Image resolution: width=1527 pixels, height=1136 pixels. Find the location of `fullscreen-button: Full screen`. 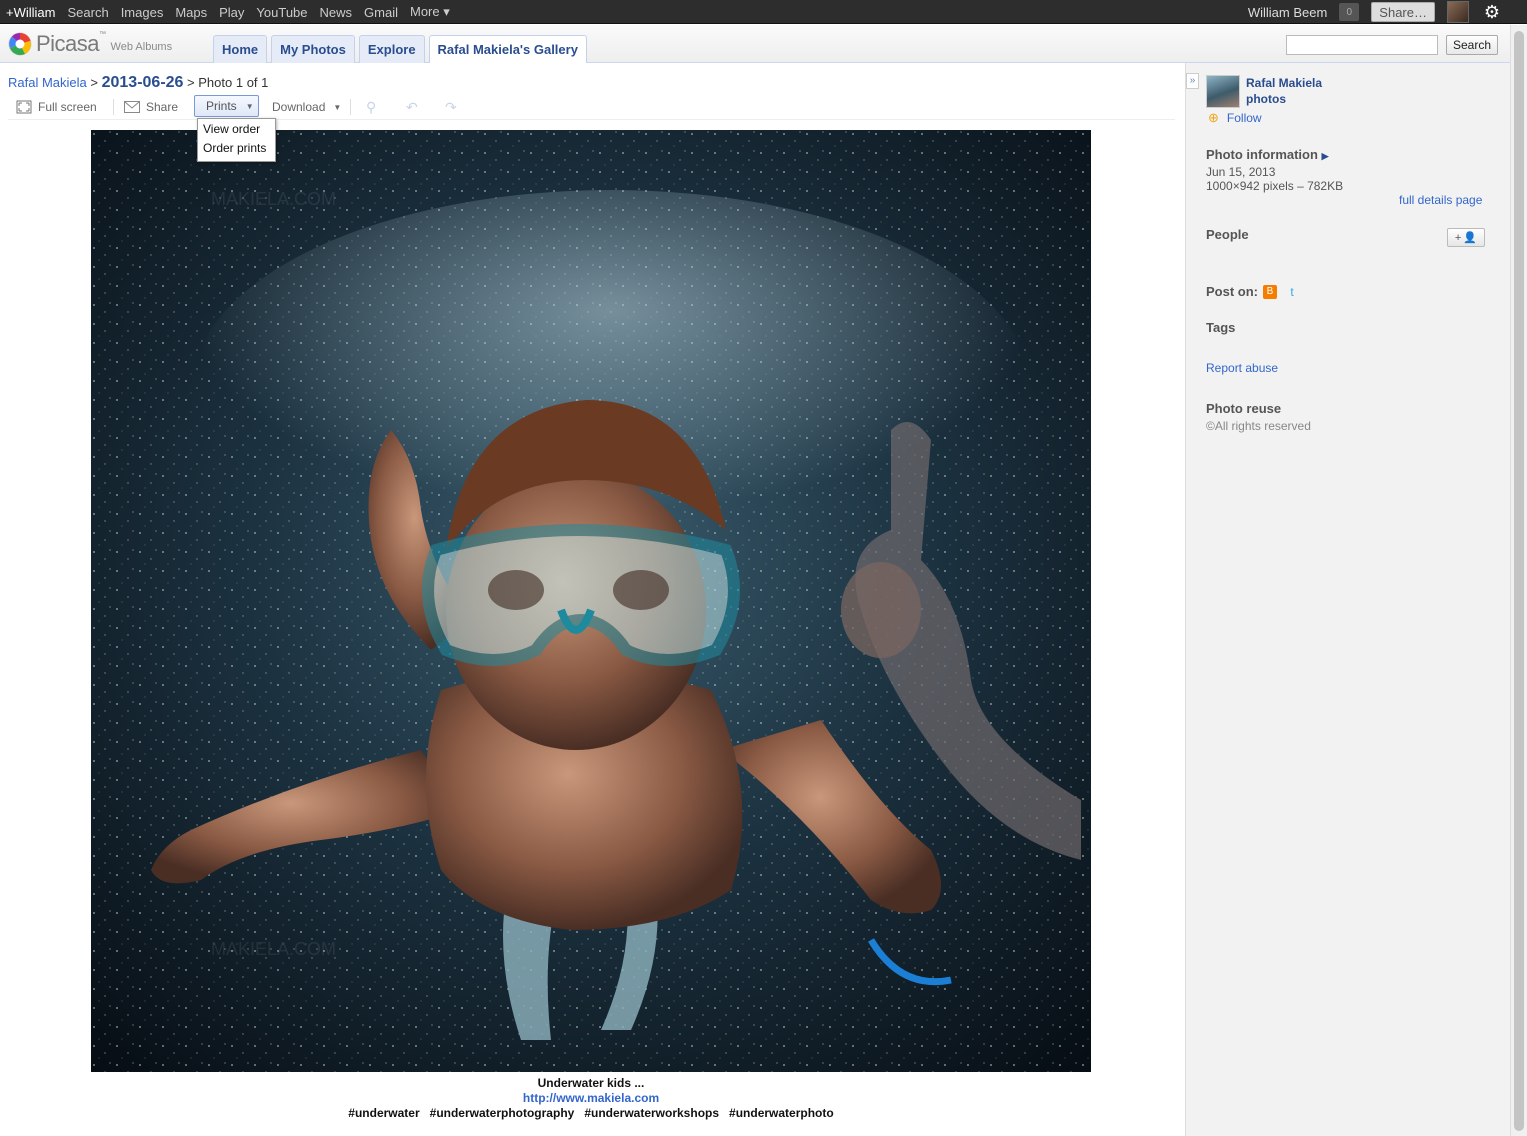

fullscreen-button: Full screen is located at coordinates (56, 107).